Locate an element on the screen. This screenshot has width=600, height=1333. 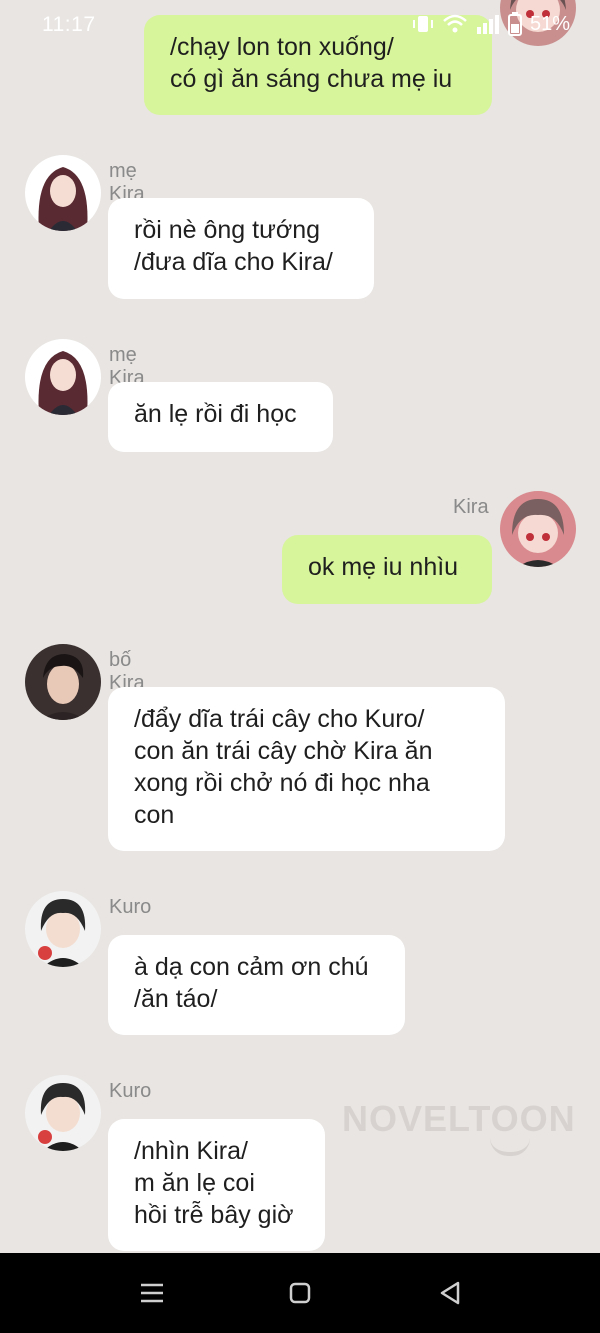
menu-icon is located at coordinates (152, 1293).